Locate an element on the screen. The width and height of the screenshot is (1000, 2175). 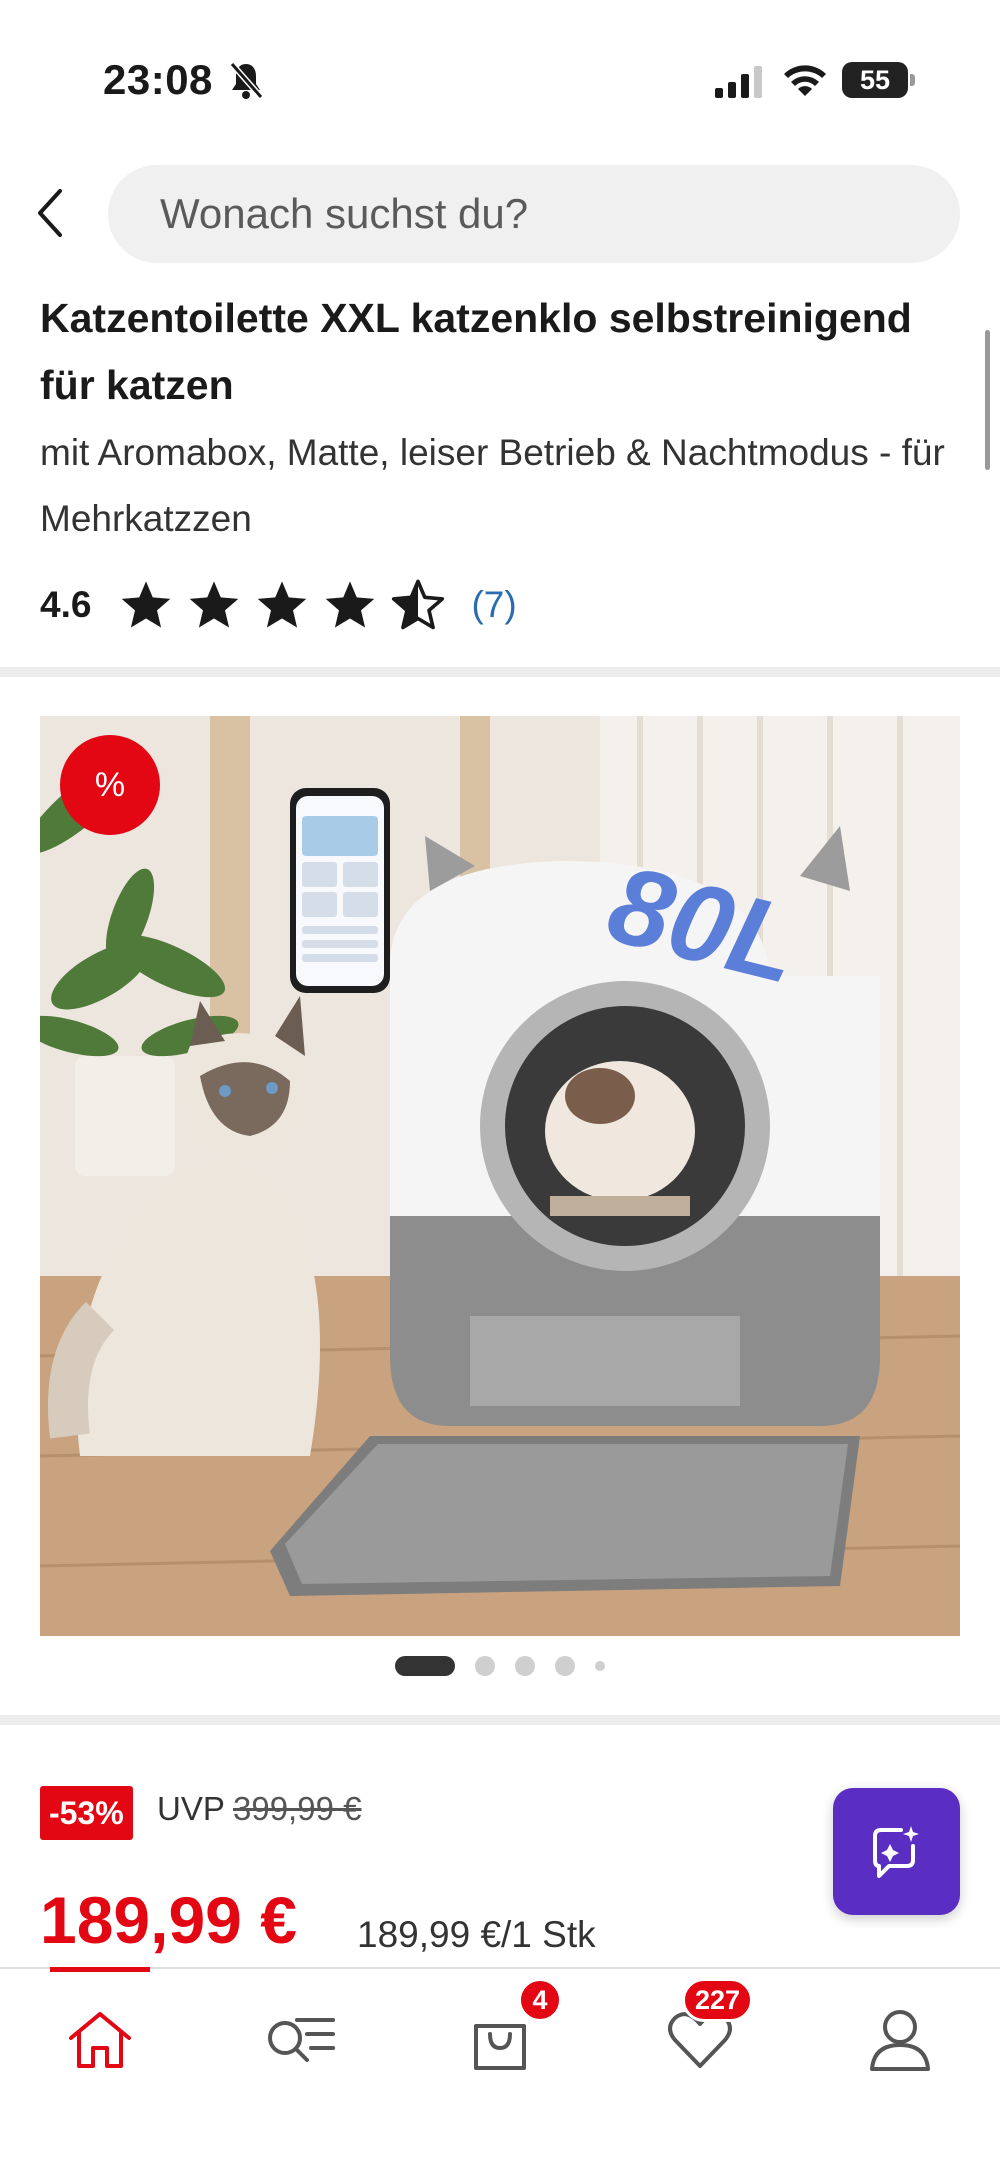
search-bar is located at coordinates (534, 214).